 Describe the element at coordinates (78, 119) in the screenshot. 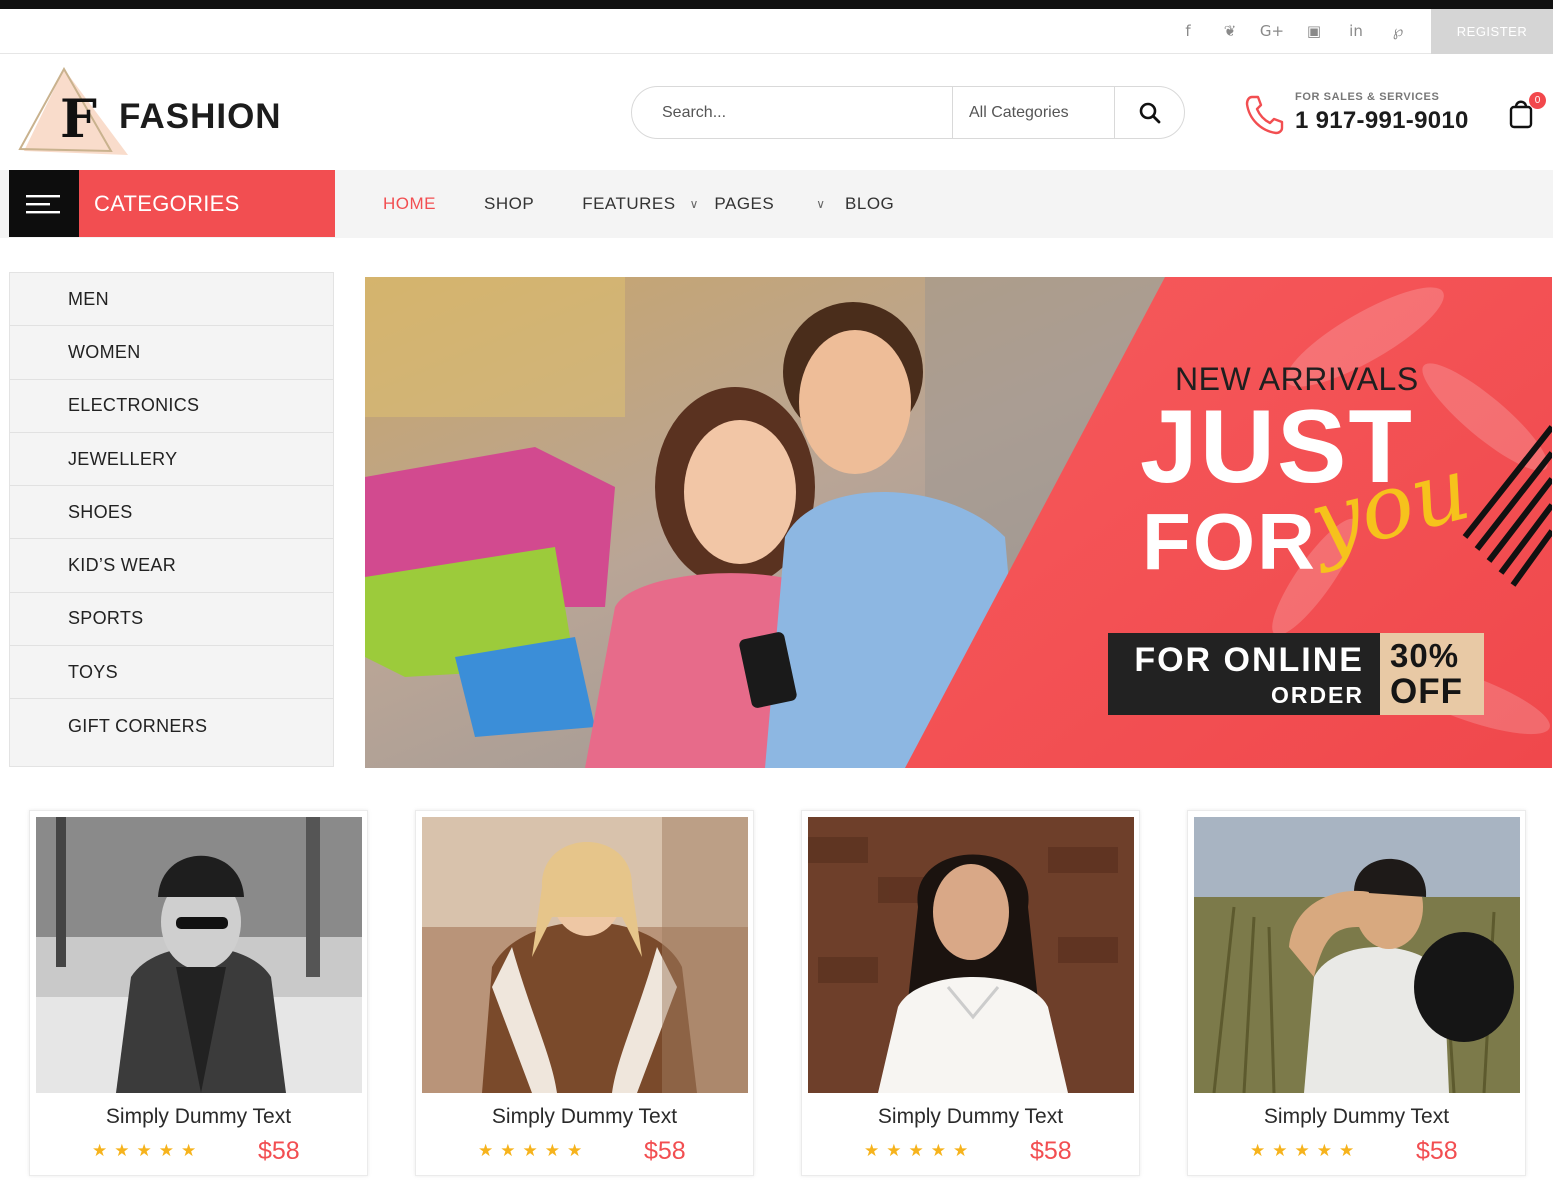

I see `logo-letter: F` at that location.